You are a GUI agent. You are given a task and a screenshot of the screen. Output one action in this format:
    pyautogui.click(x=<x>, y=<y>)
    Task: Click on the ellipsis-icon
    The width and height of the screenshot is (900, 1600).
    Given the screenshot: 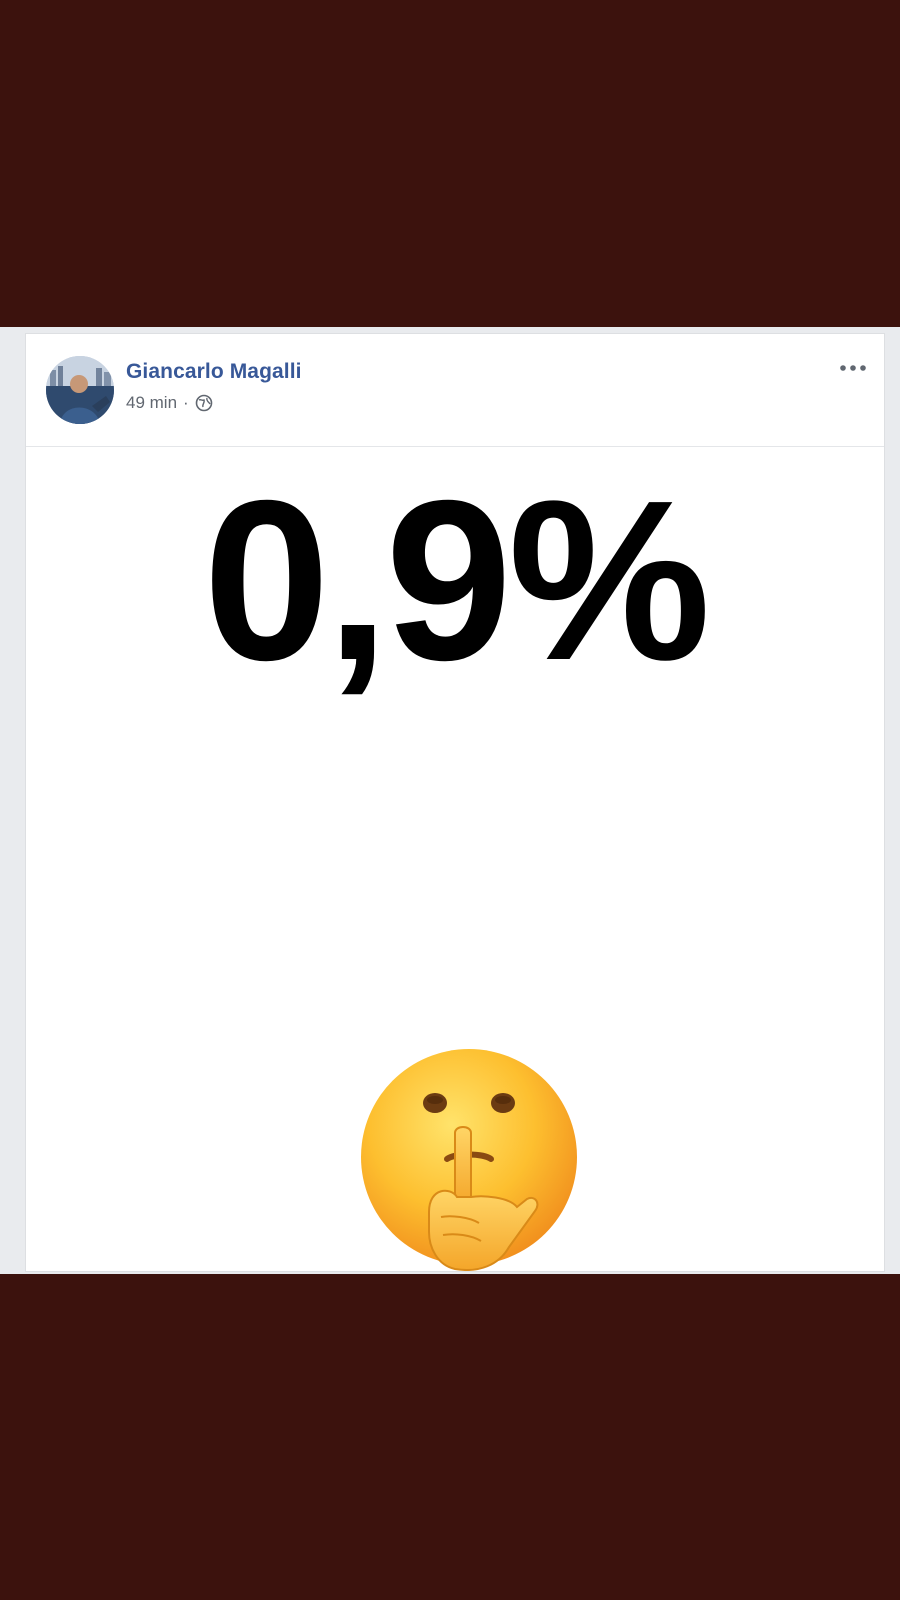 What is the action you would take?
    pyautogui.click(x=853, y=368)
    